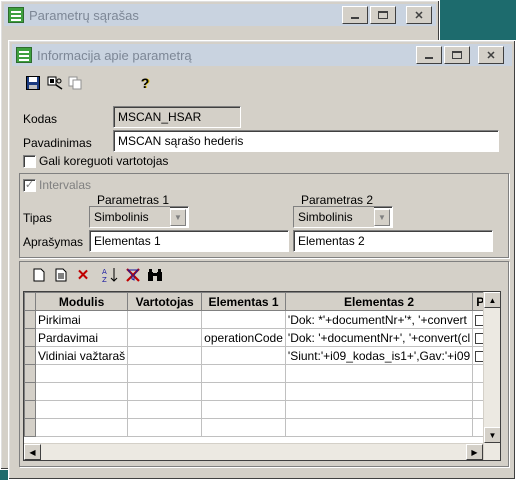 The width and height of the screenshot is (516, 480). What do you see at coordinates (37, 218) in the screenshot?
I see `tipas-label: Tipas` at bounding box center [37, 218].